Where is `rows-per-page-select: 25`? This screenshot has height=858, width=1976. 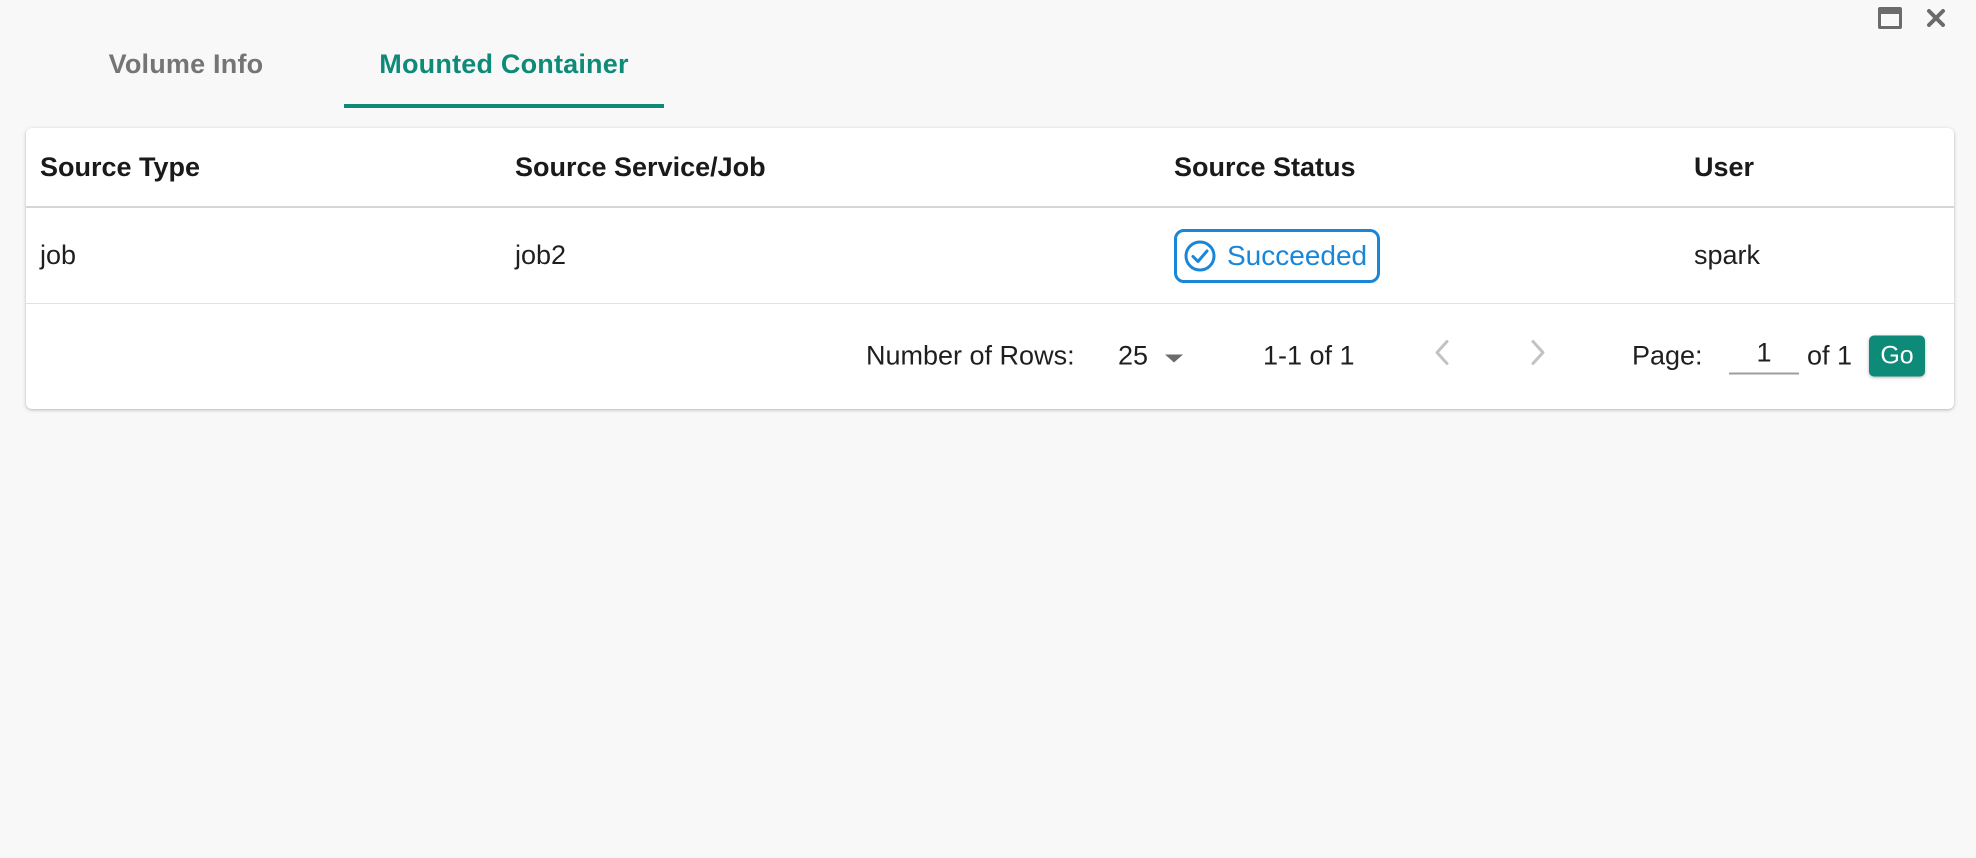
rows-per-page-select: 25 is located at coordinates (1151, 355).